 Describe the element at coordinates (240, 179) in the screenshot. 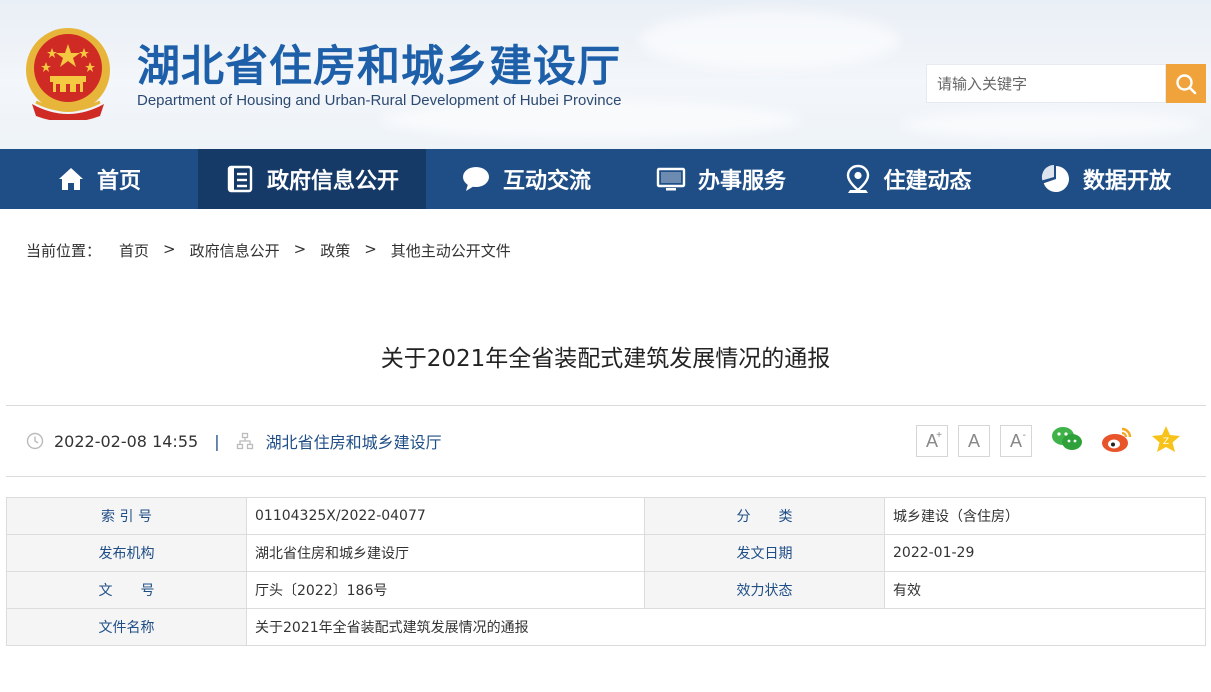

I see `document-list-icon` at that location.